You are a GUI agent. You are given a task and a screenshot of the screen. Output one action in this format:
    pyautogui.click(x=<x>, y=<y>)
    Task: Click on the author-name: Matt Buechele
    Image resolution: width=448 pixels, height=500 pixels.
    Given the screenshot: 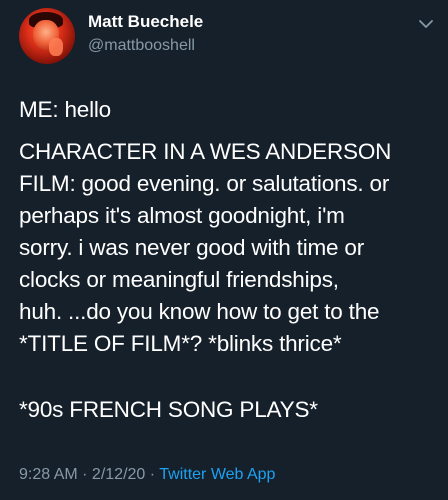 What is the action you would take?
    pyautogui.click(x=145, y=22)
    